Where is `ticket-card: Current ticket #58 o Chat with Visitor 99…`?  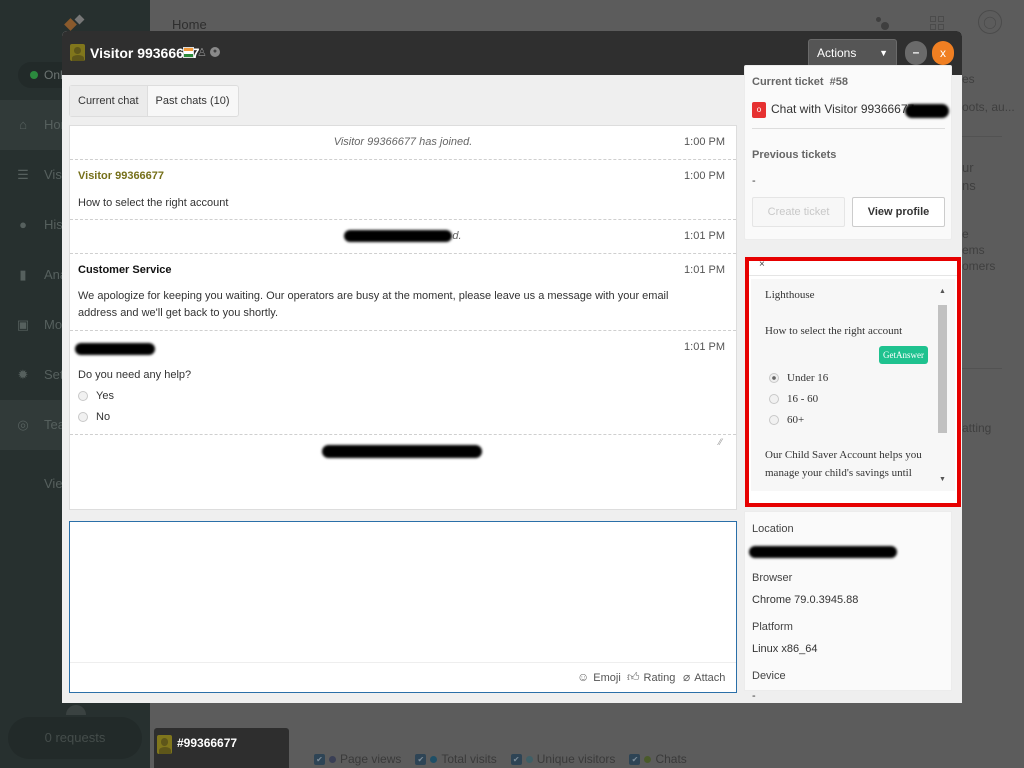 ticket-card: Current ticket #58 o Chat with Visitor 99… is located at coordinates (848, 152).